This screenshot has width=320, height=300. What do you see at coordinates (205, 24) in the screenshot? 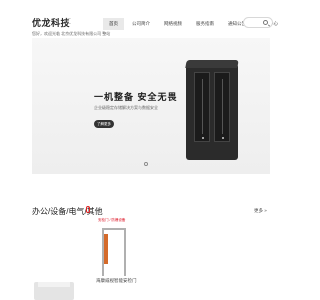
I see `nav-item-service: 服务指南` at bounding box center [205, 24].